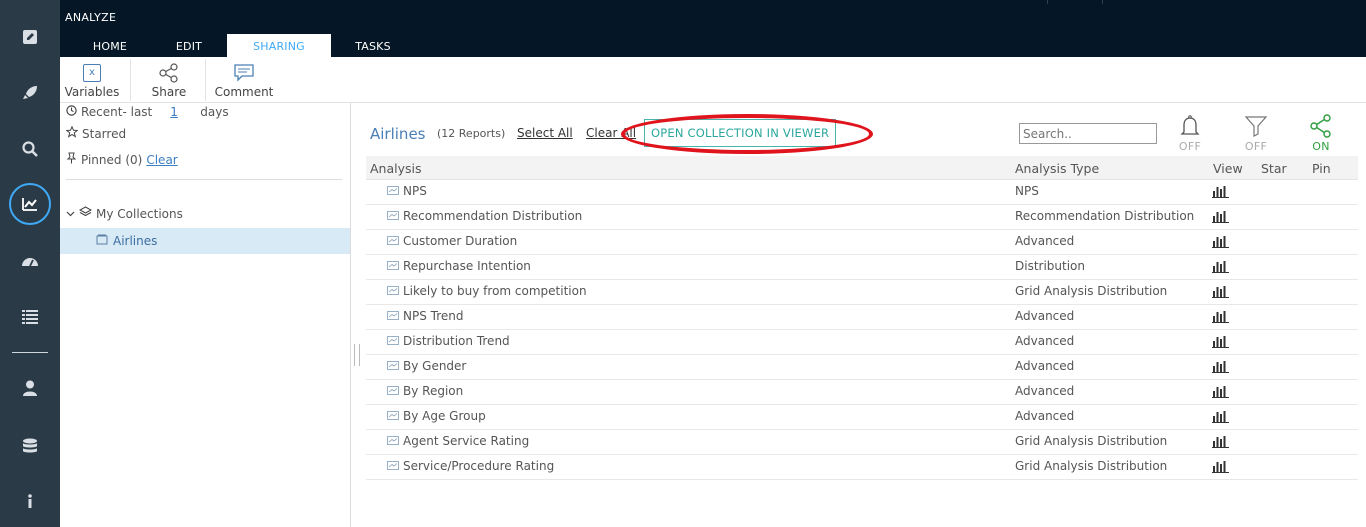 The width and height of the screenshot is (1366, 527). I want to click on table-row: NPS Trend Advanced, so click(862, 317).